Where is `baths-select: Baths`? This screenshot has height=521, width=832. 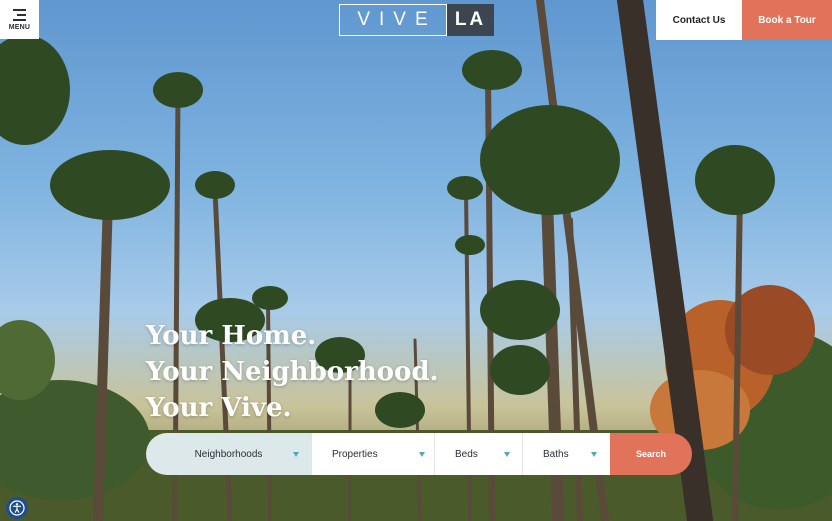
baths-select: Baths is located at coordinates (566, 454).